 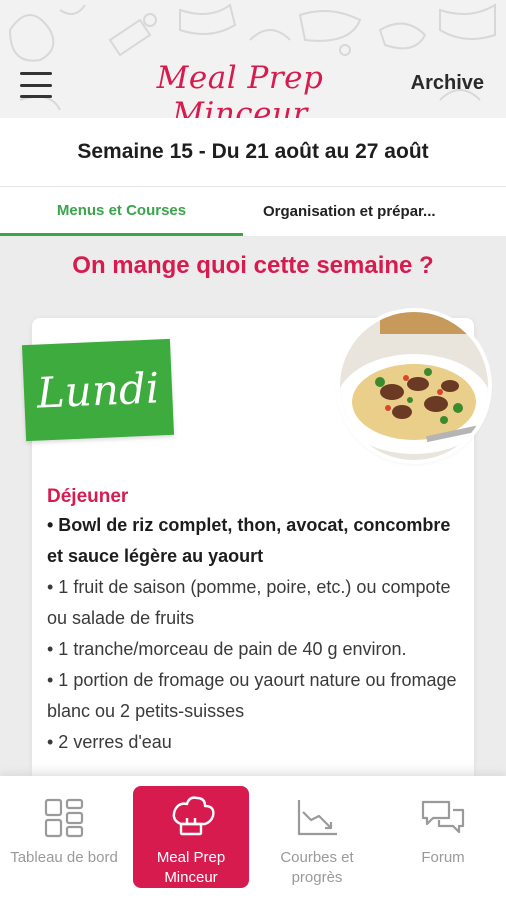 I want to click on chart-icon, so click(x=317, y=818).